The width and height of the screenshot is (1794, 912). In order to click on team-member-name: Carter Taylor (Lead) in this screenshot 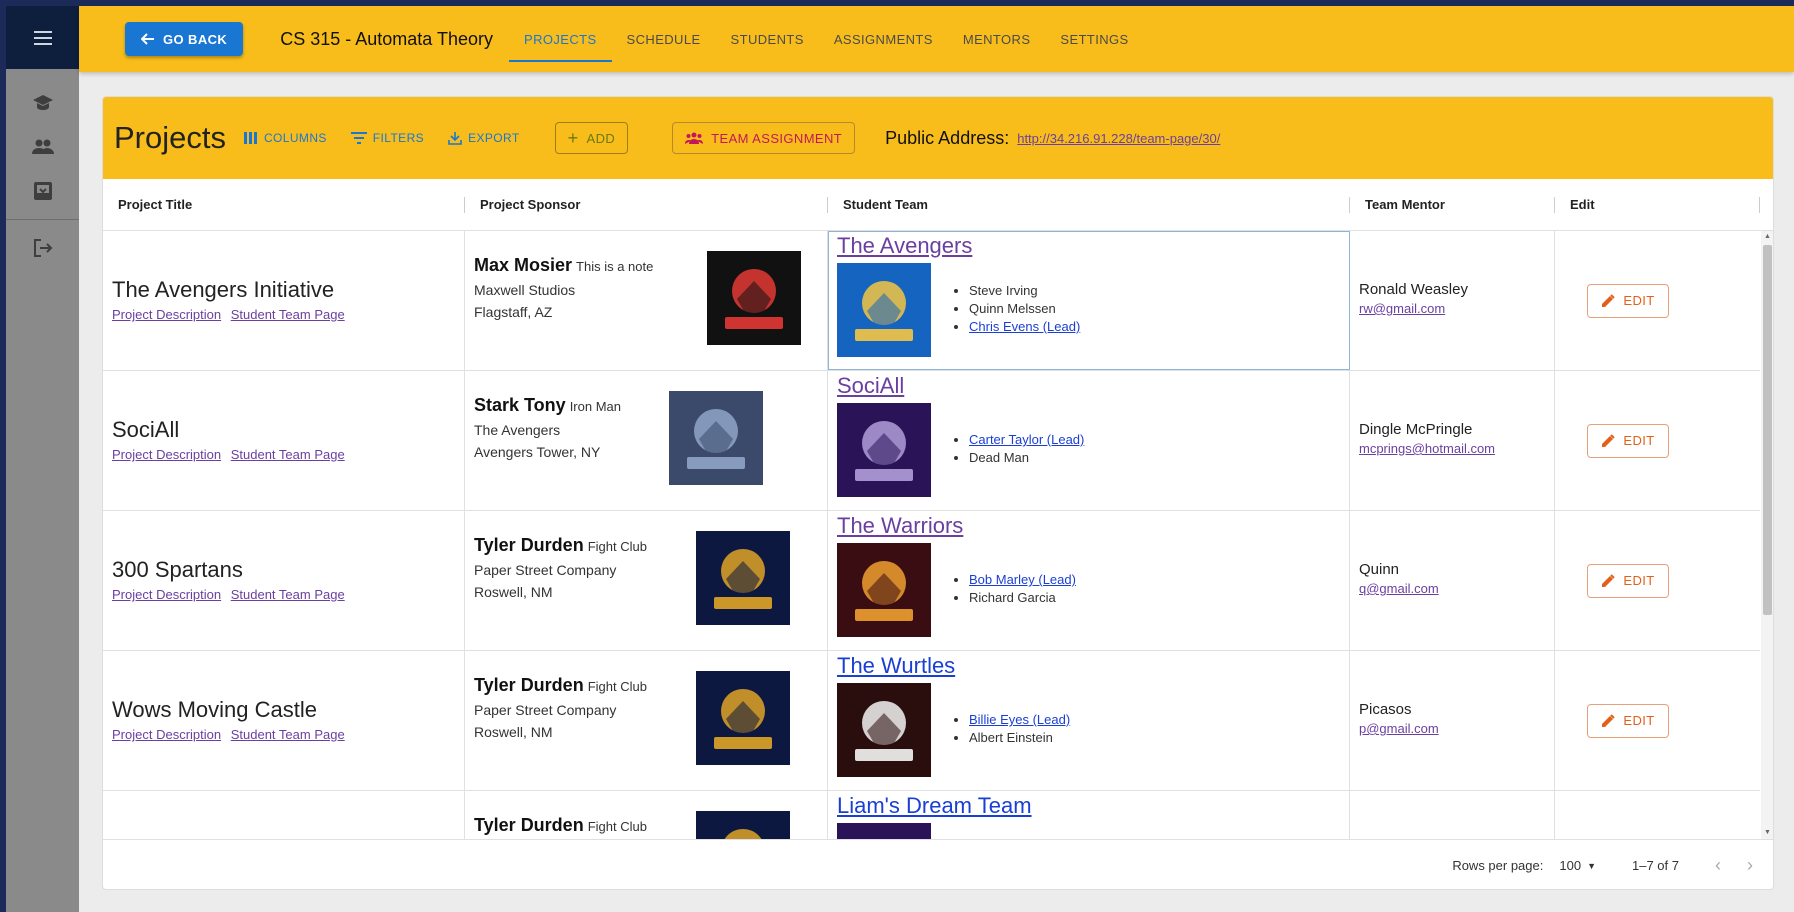, I will do `click(1026, 439)`.